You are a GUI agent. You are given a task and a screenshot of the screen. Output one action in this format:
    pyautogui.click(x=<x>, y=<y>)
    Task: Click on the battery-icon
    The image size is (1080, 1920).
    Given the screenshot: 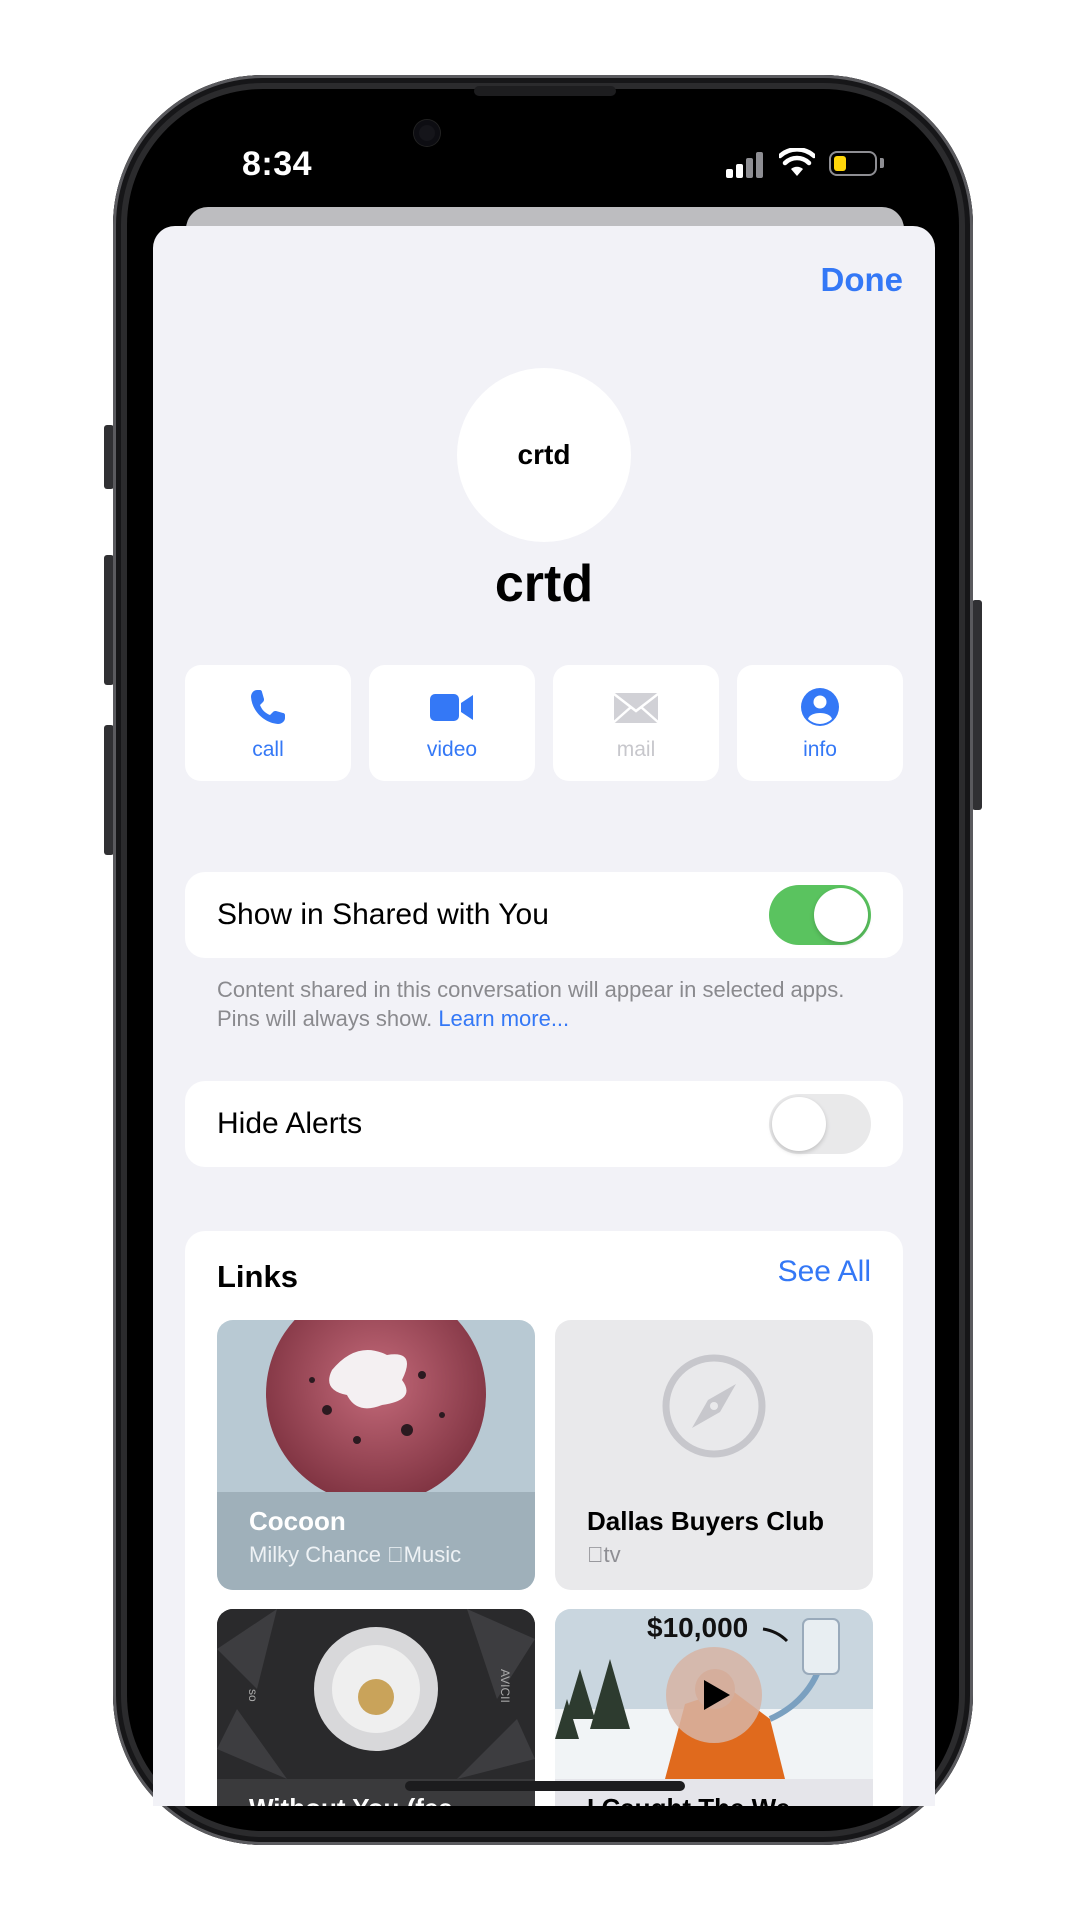 What is the action you would take?
    pyautogui.click(x=853, y=163)
    